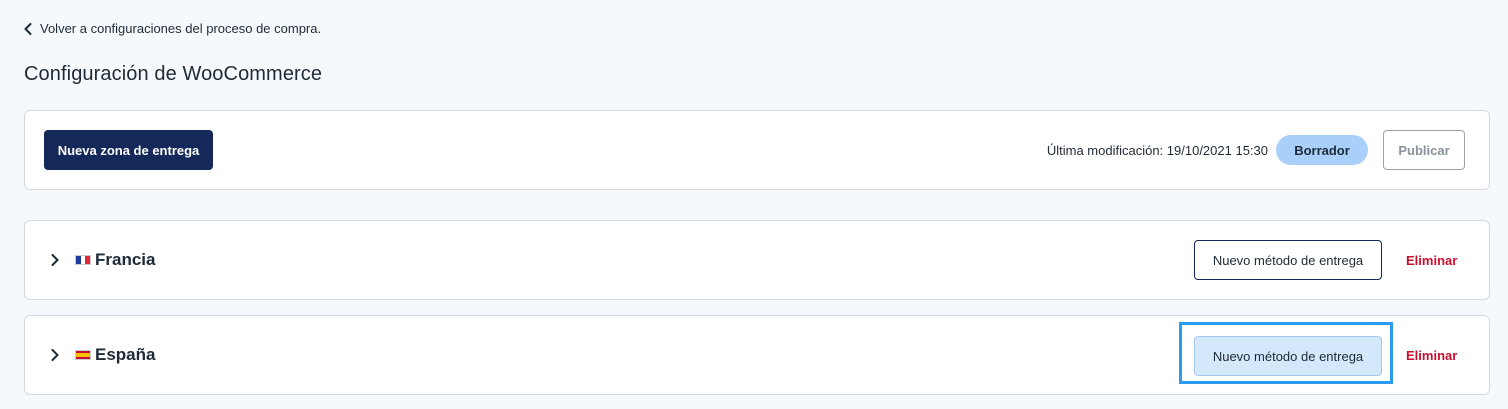 The height and width of the screenshot is (409, 1508). Describe the element at coordinates (125, 354) in the screenshot. I see `zone-name: España` at that location.